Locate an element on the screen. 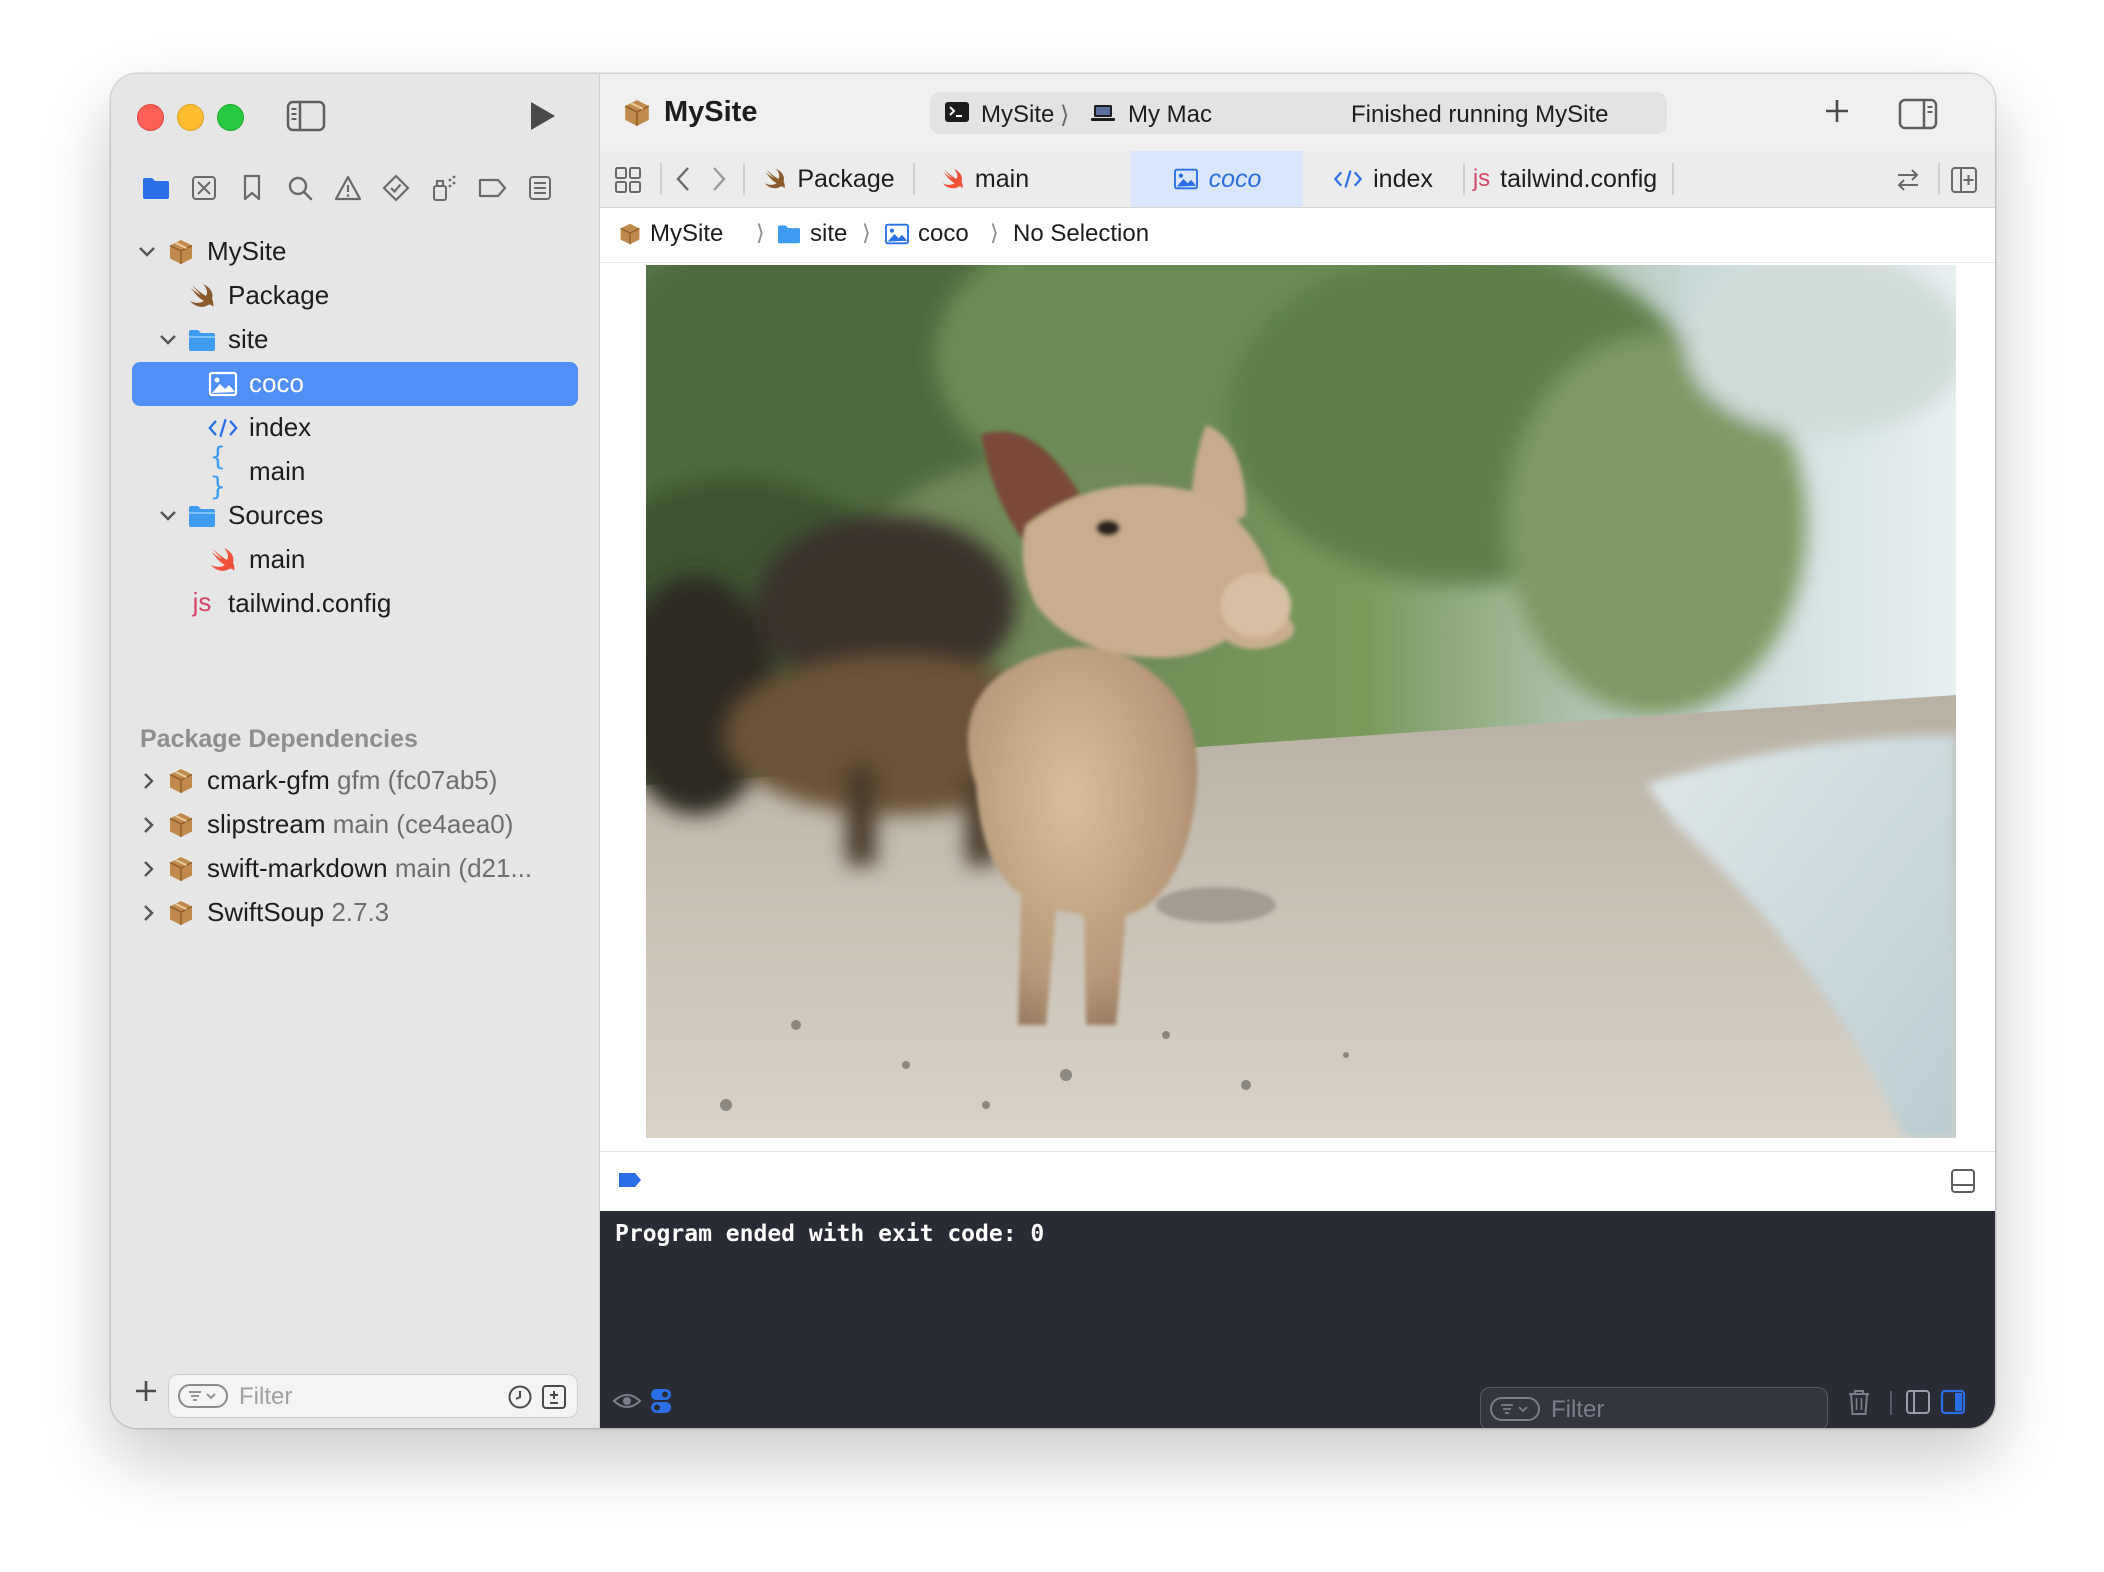 The image size is (2104, 1572). tree-row-coco: coco is located at coordinates (355, 384).